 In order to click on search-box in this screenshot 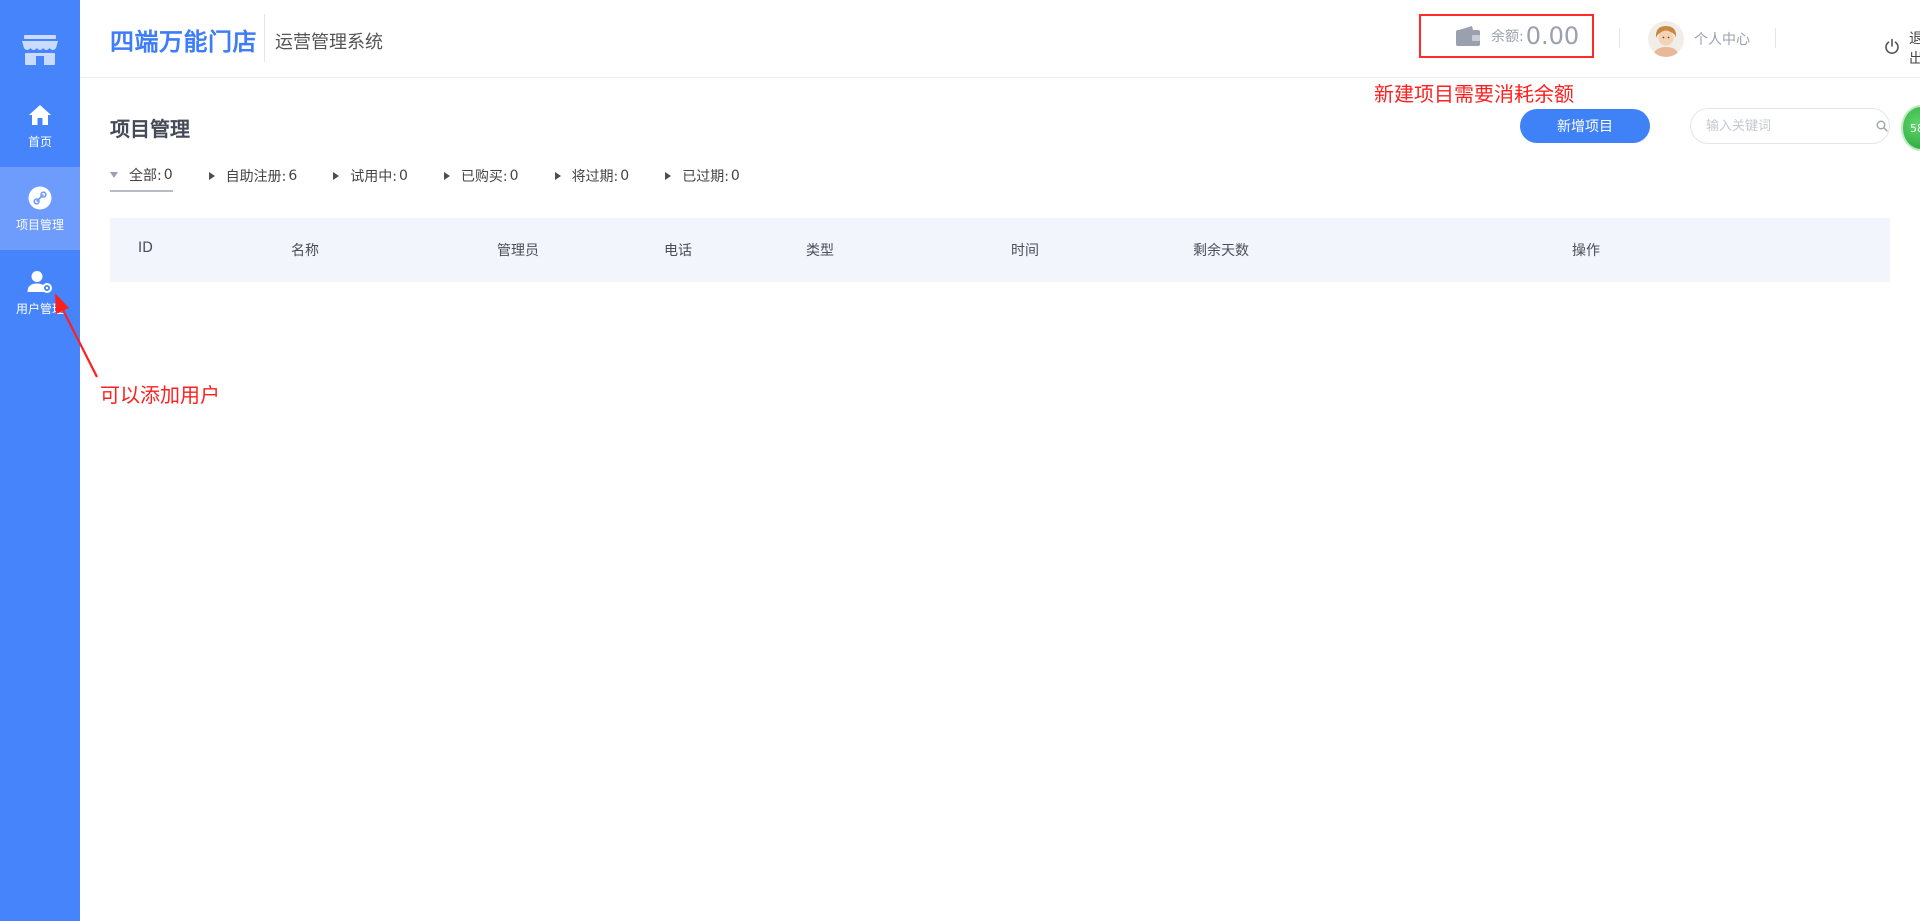, I will do `click(1790, 126)`.